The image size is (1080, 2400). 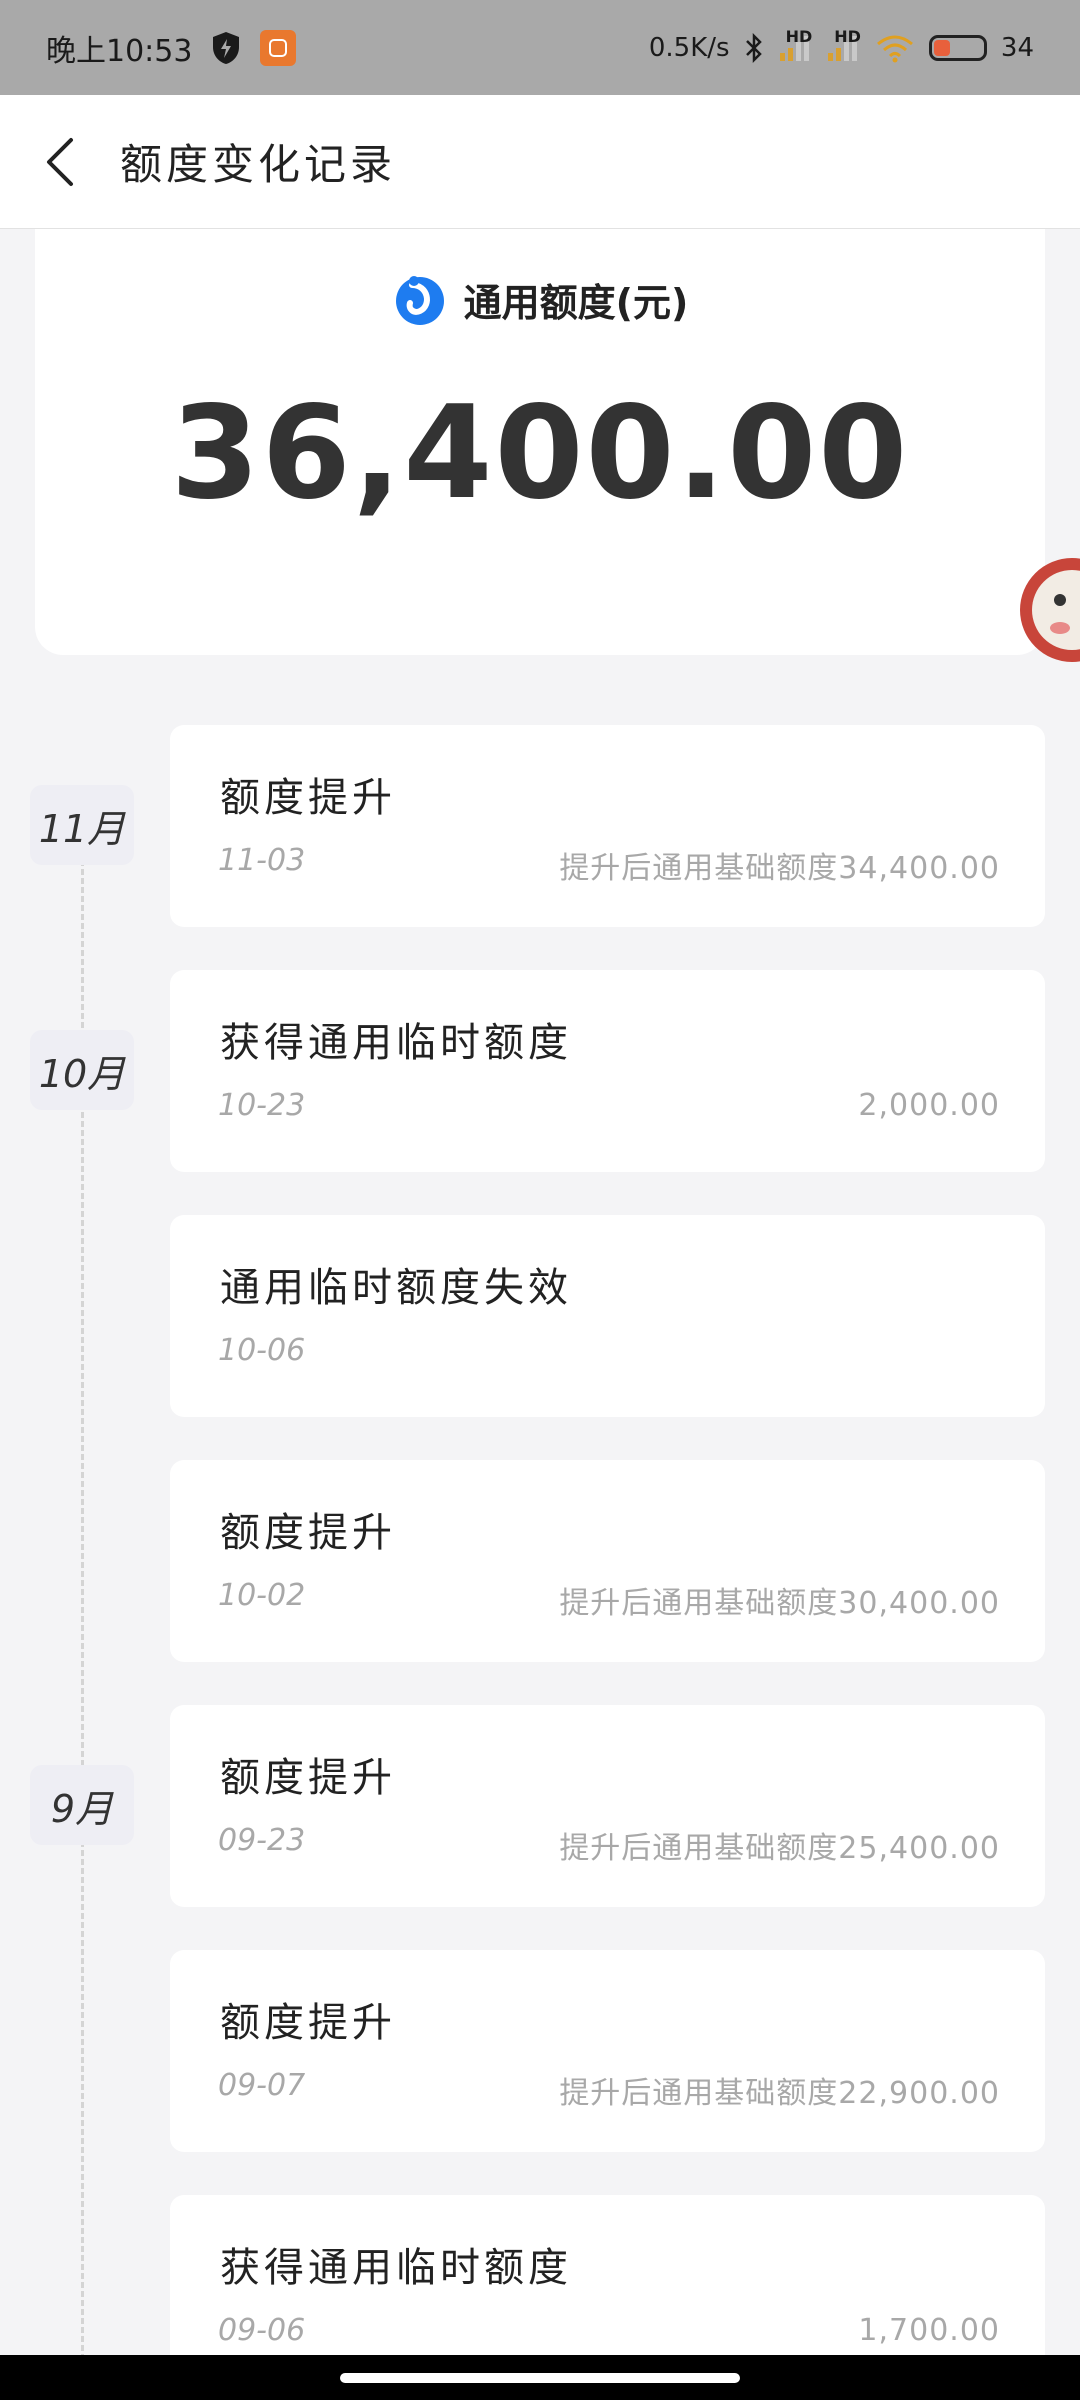 I want to click on month-label: 9月, so click(x=82, y=1805).